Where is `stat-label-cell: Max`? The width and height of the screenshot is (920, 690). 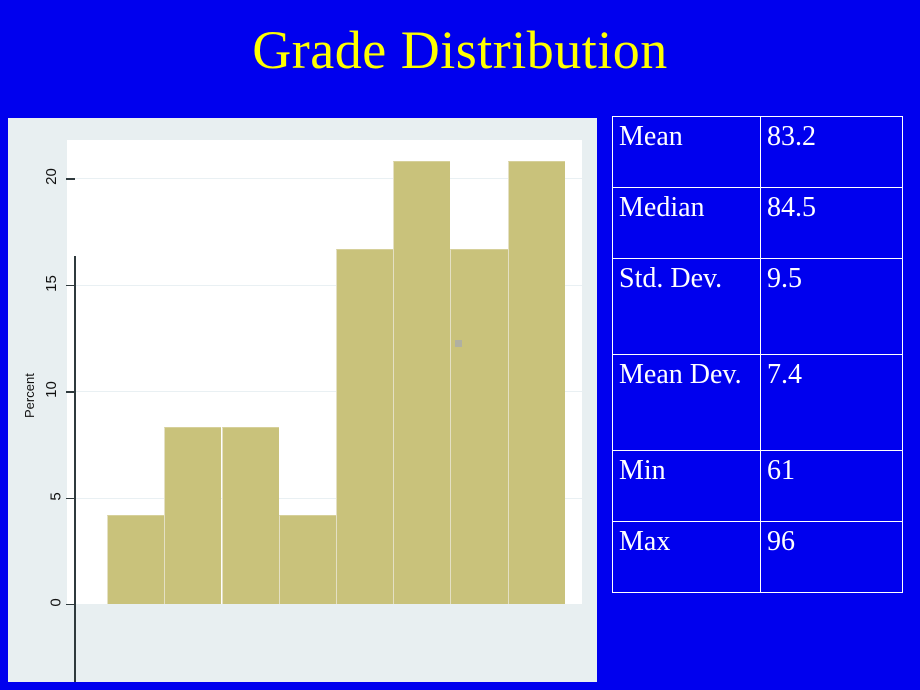 stat-label-cell: Max is located at coordinates (686, 557).